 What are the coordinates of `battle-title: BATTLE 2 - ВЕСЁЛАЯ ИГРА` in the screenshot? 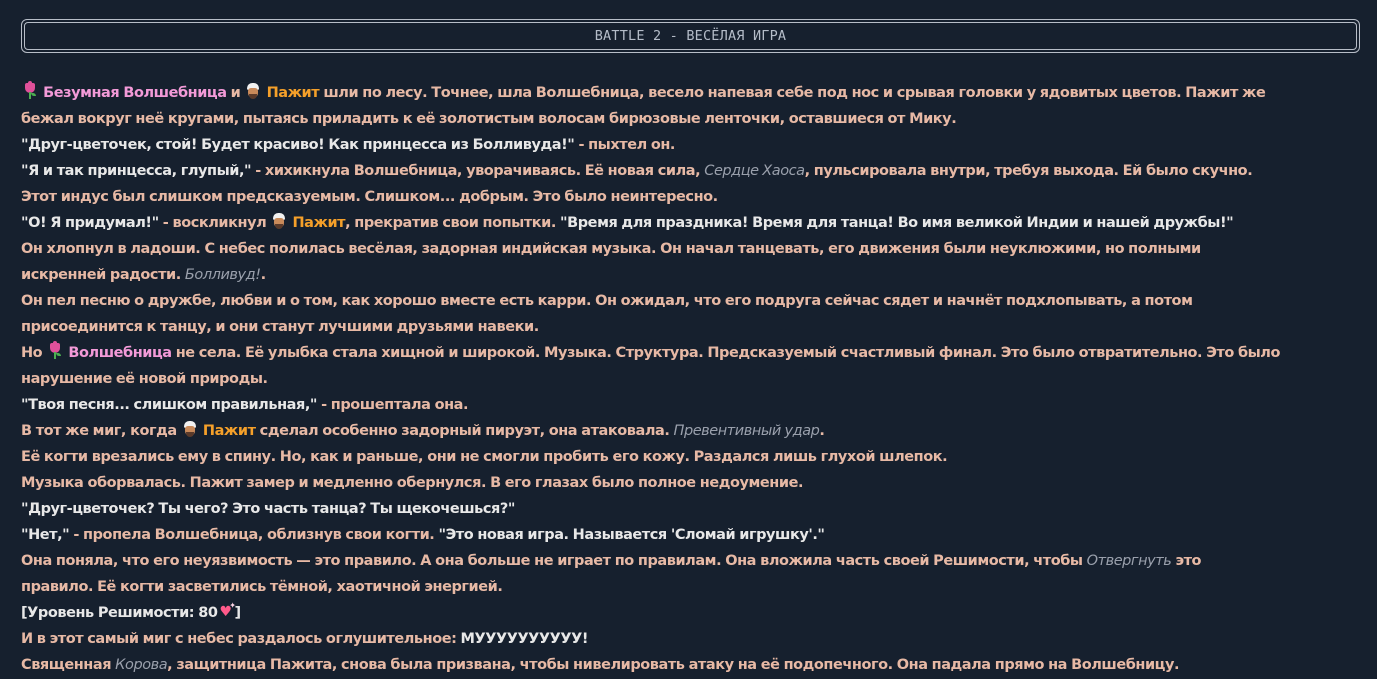 It's located at (690, 36).